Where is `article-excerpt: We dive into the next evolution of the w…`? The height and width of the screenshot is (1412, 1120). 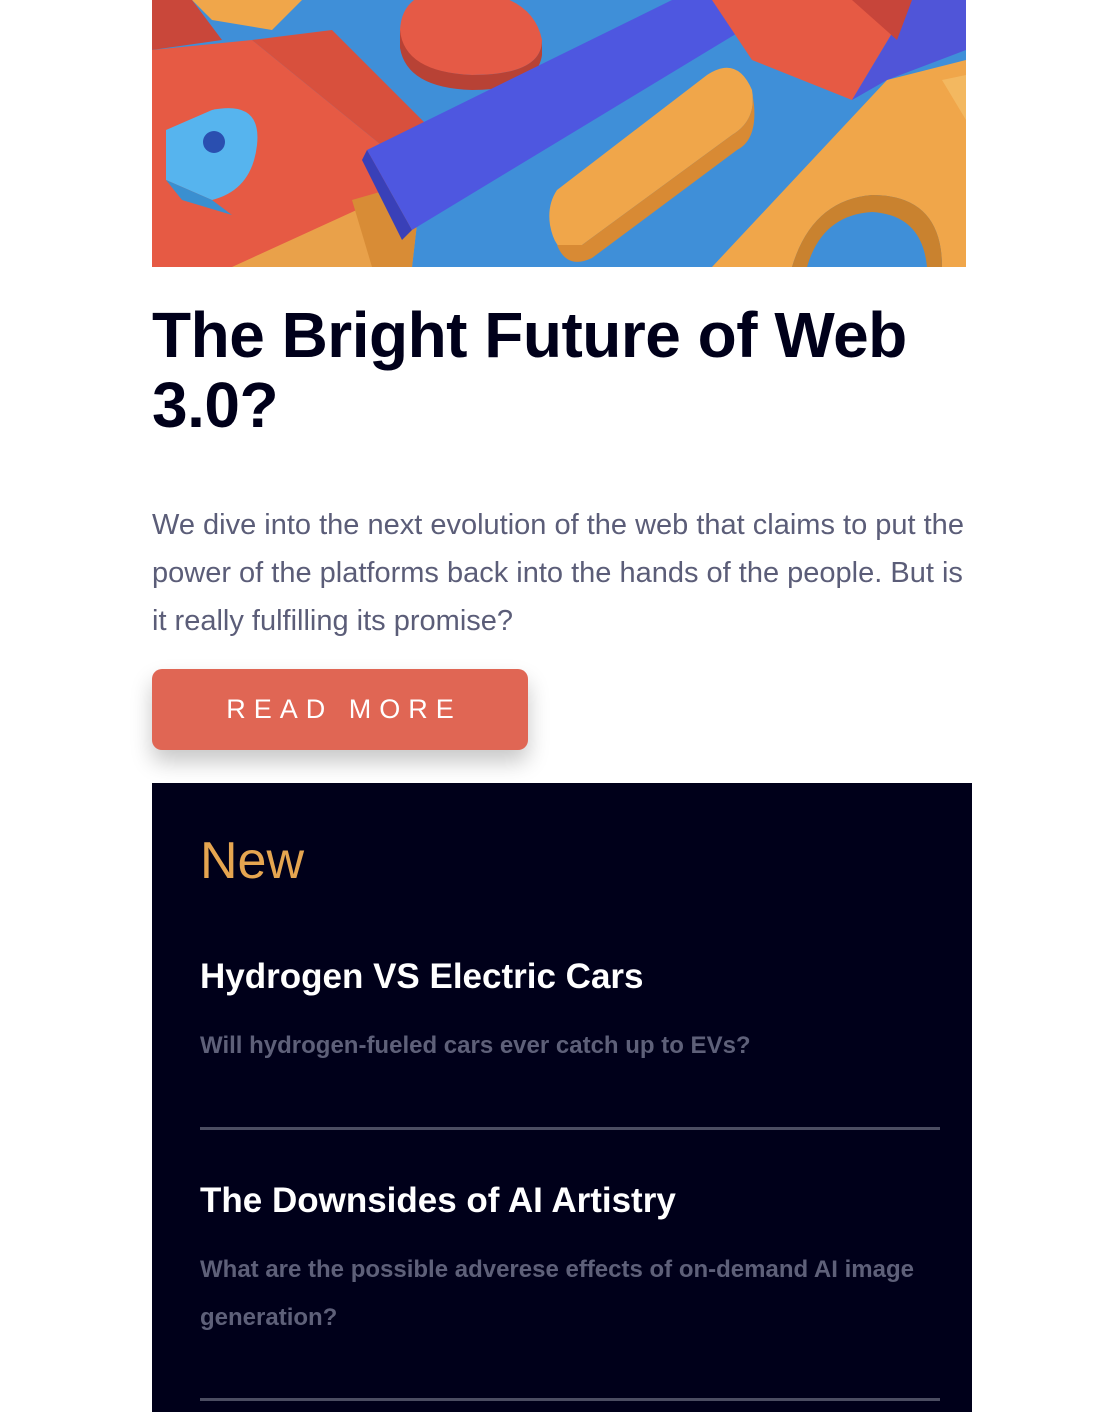
article-excerpt: We dive into the next evolution of the w… is located at coordinates (558, 573).